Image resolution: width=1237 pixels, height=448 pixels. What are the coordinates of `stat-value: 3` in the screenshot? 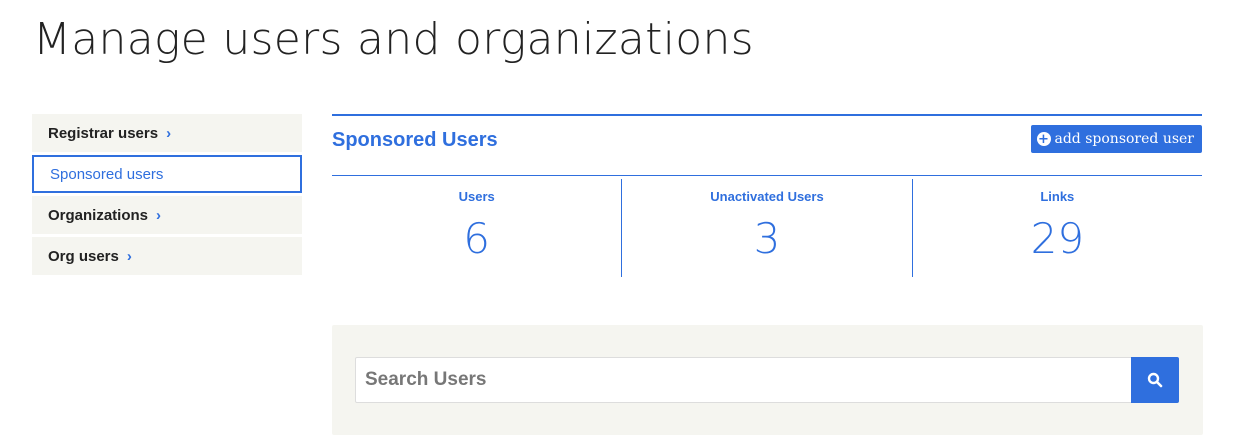 It's located at (767, 238).